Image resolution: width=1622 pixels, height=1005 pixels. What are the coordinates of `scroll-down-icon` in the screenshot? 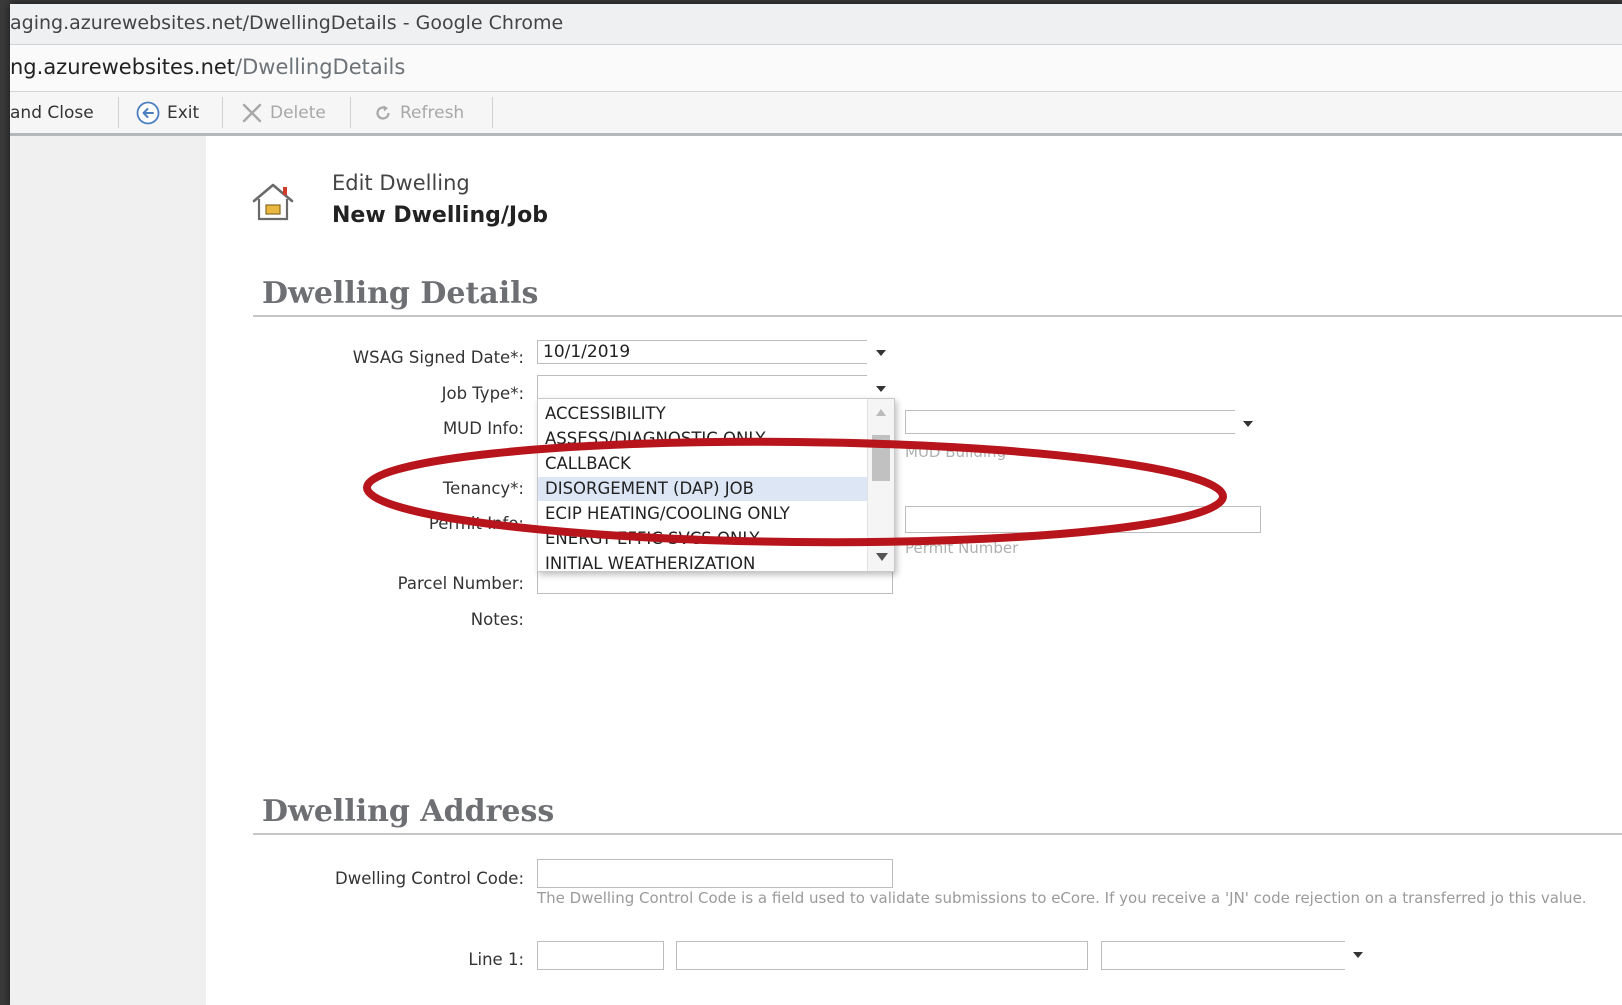 It's located at (882, 557).